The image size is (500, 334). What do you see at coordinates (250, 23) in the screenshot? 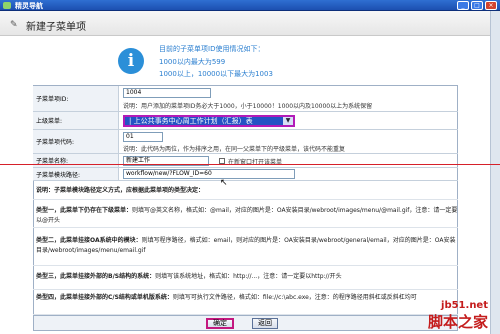
I see `page-header: ✎ 新建子菜单项` at bounding box center [250, 23].